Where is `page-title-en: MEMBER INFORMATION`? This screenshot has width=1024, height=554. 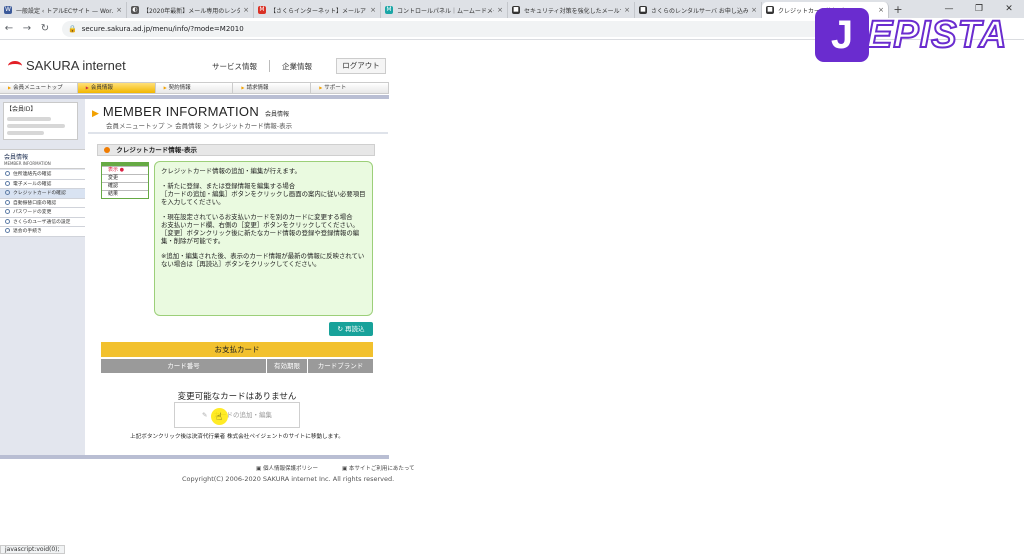 page-title-en: MEMBER INFORMATION is located at coordinates (181, 111).